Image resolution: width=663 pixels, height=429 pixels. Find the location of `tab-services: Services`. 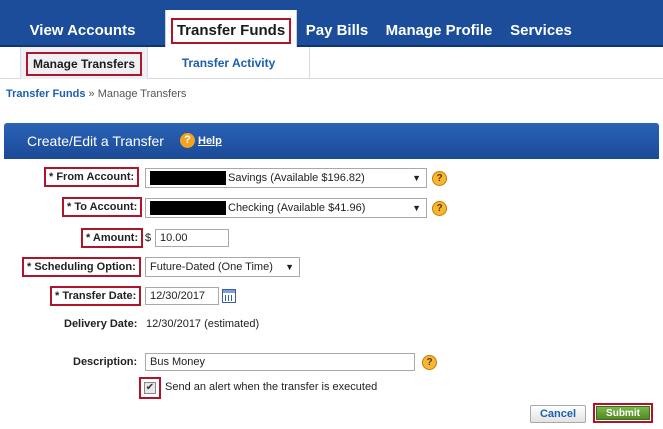

tab-services: Services is located at coordinates (541, 30).